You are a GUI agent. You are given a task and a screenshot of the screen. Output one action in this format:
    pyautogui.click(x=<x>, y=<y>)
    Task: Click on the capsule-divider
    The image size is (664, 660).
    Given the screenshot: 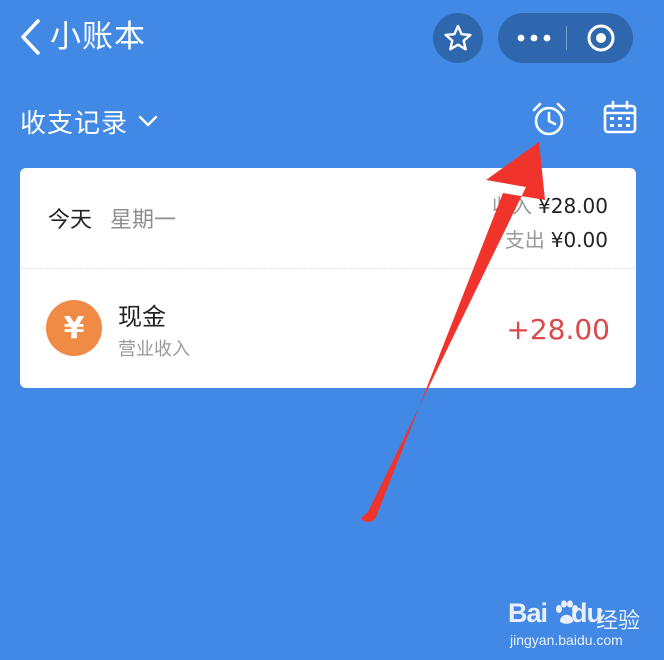 What is the action you would take?
    pyautogui.click(x=566, y=38)
    